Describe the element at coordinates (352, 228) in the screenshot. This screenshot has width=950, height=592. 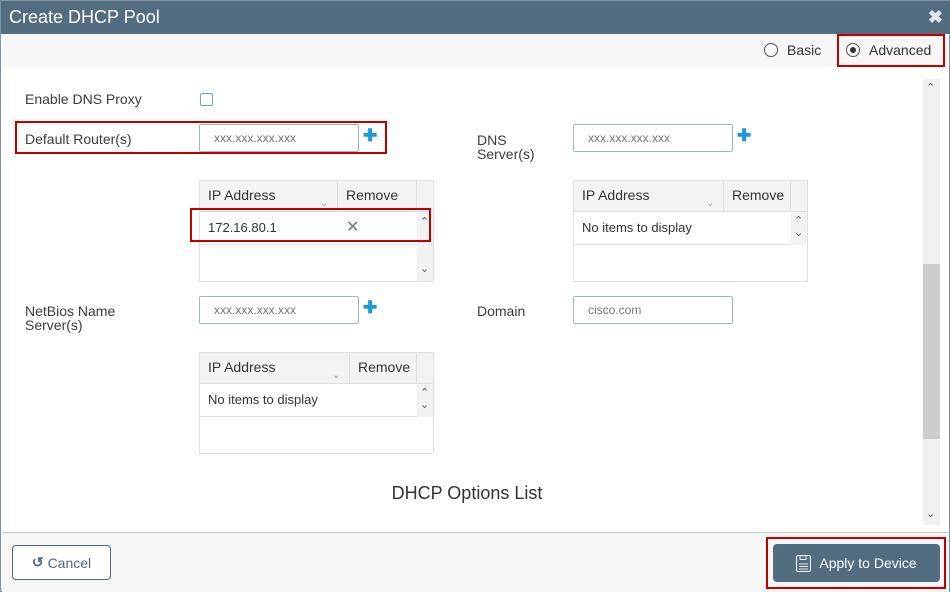
I see `remove-x-icon: ✕` at that location.